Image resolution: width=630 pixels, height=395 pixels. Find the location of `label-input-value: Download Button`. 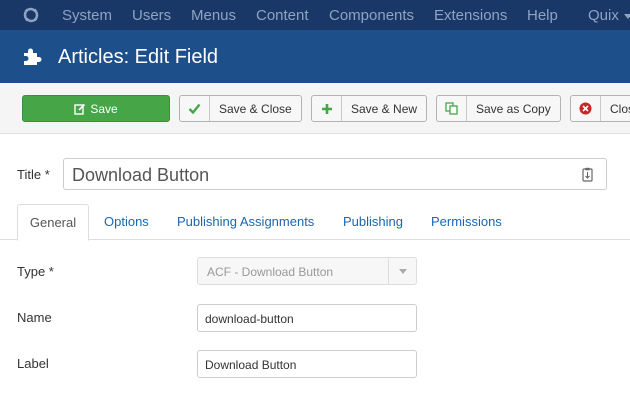

label-input-value: Download Button is located at coordinates (251, 365).